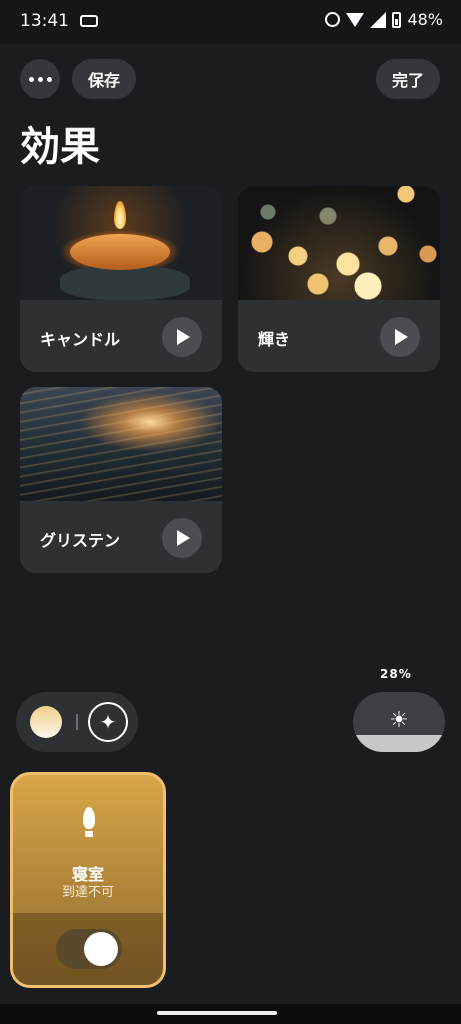  What do you see at coordinates (217, 1013) in the screenshot?
I see `home-handle` at bounding box center [217, 1013].